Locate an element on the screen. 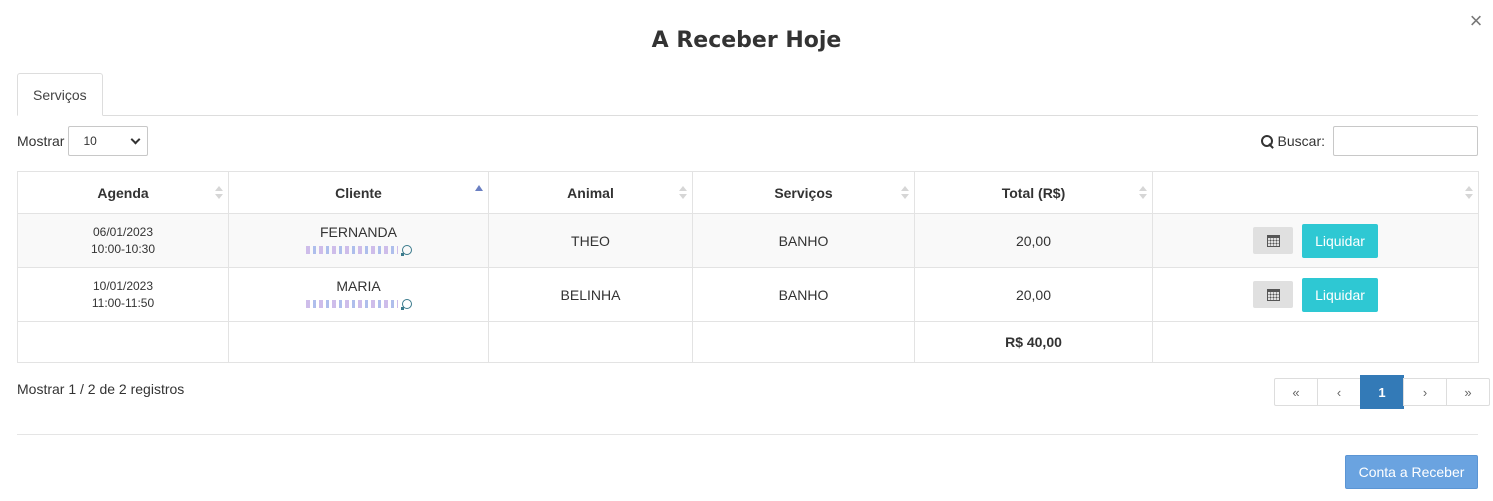 The width and height of the screenshot is (1493, 501). length-select: 10 is located at coordinates (108, 141).